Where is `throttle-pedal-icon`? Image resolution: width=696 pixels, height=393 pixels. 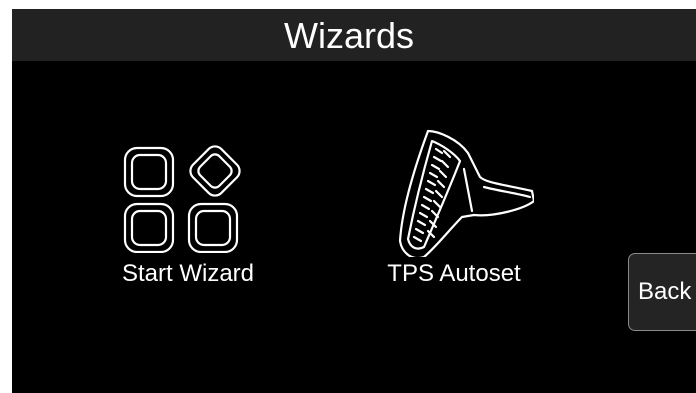
throttle-pedal-icon is located at coordinates (466, 193).